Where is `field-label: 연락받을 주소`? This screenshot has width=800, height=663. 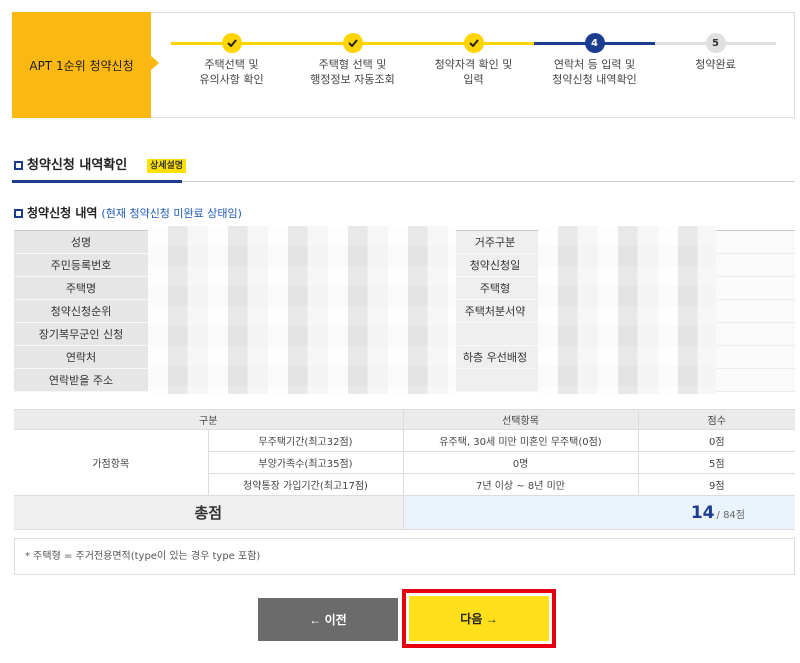 field-label: 연락받을 주소 is located at coordinates (81, 380).